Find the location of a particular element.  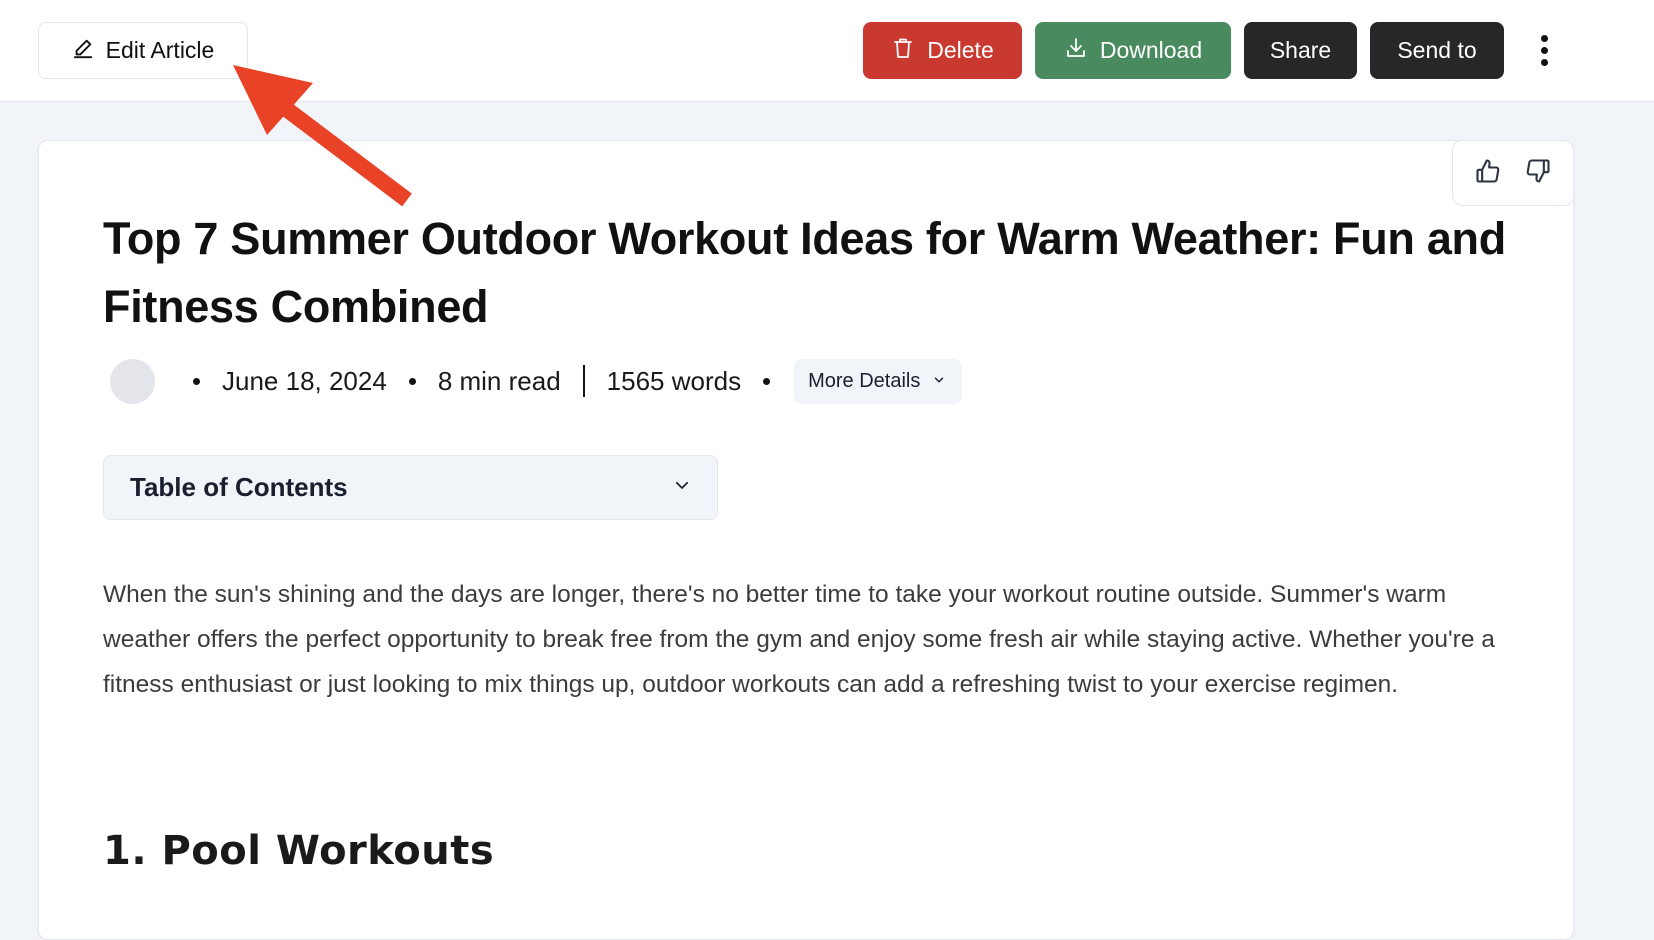

table-of-contents-toggle: Table of Contents is located at coordinates (410, 487).